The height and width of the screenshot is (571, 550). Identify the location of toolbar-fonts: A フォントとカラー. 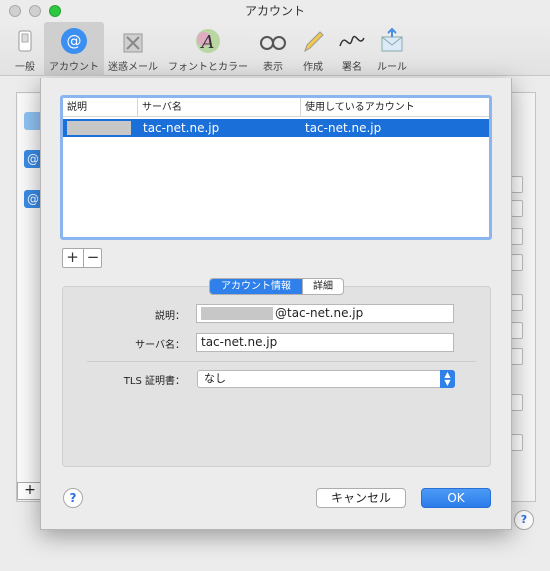
(208, 49).